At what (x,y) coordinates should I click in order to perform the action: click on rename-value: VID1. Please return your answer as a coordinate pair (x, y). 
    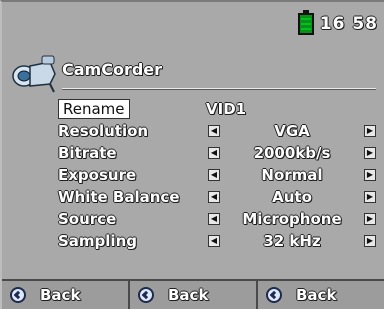
    Looking at the image, I should click on (226, 108).